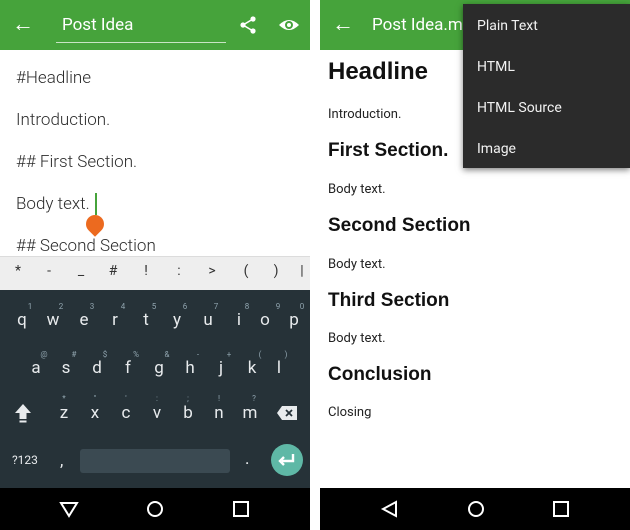 This screenshot has height=530, width=630. What do you see at coordinates (417, 25) in the screenshot?
I see `file-title: Post Idea.m` at bounding box center [417, 25].